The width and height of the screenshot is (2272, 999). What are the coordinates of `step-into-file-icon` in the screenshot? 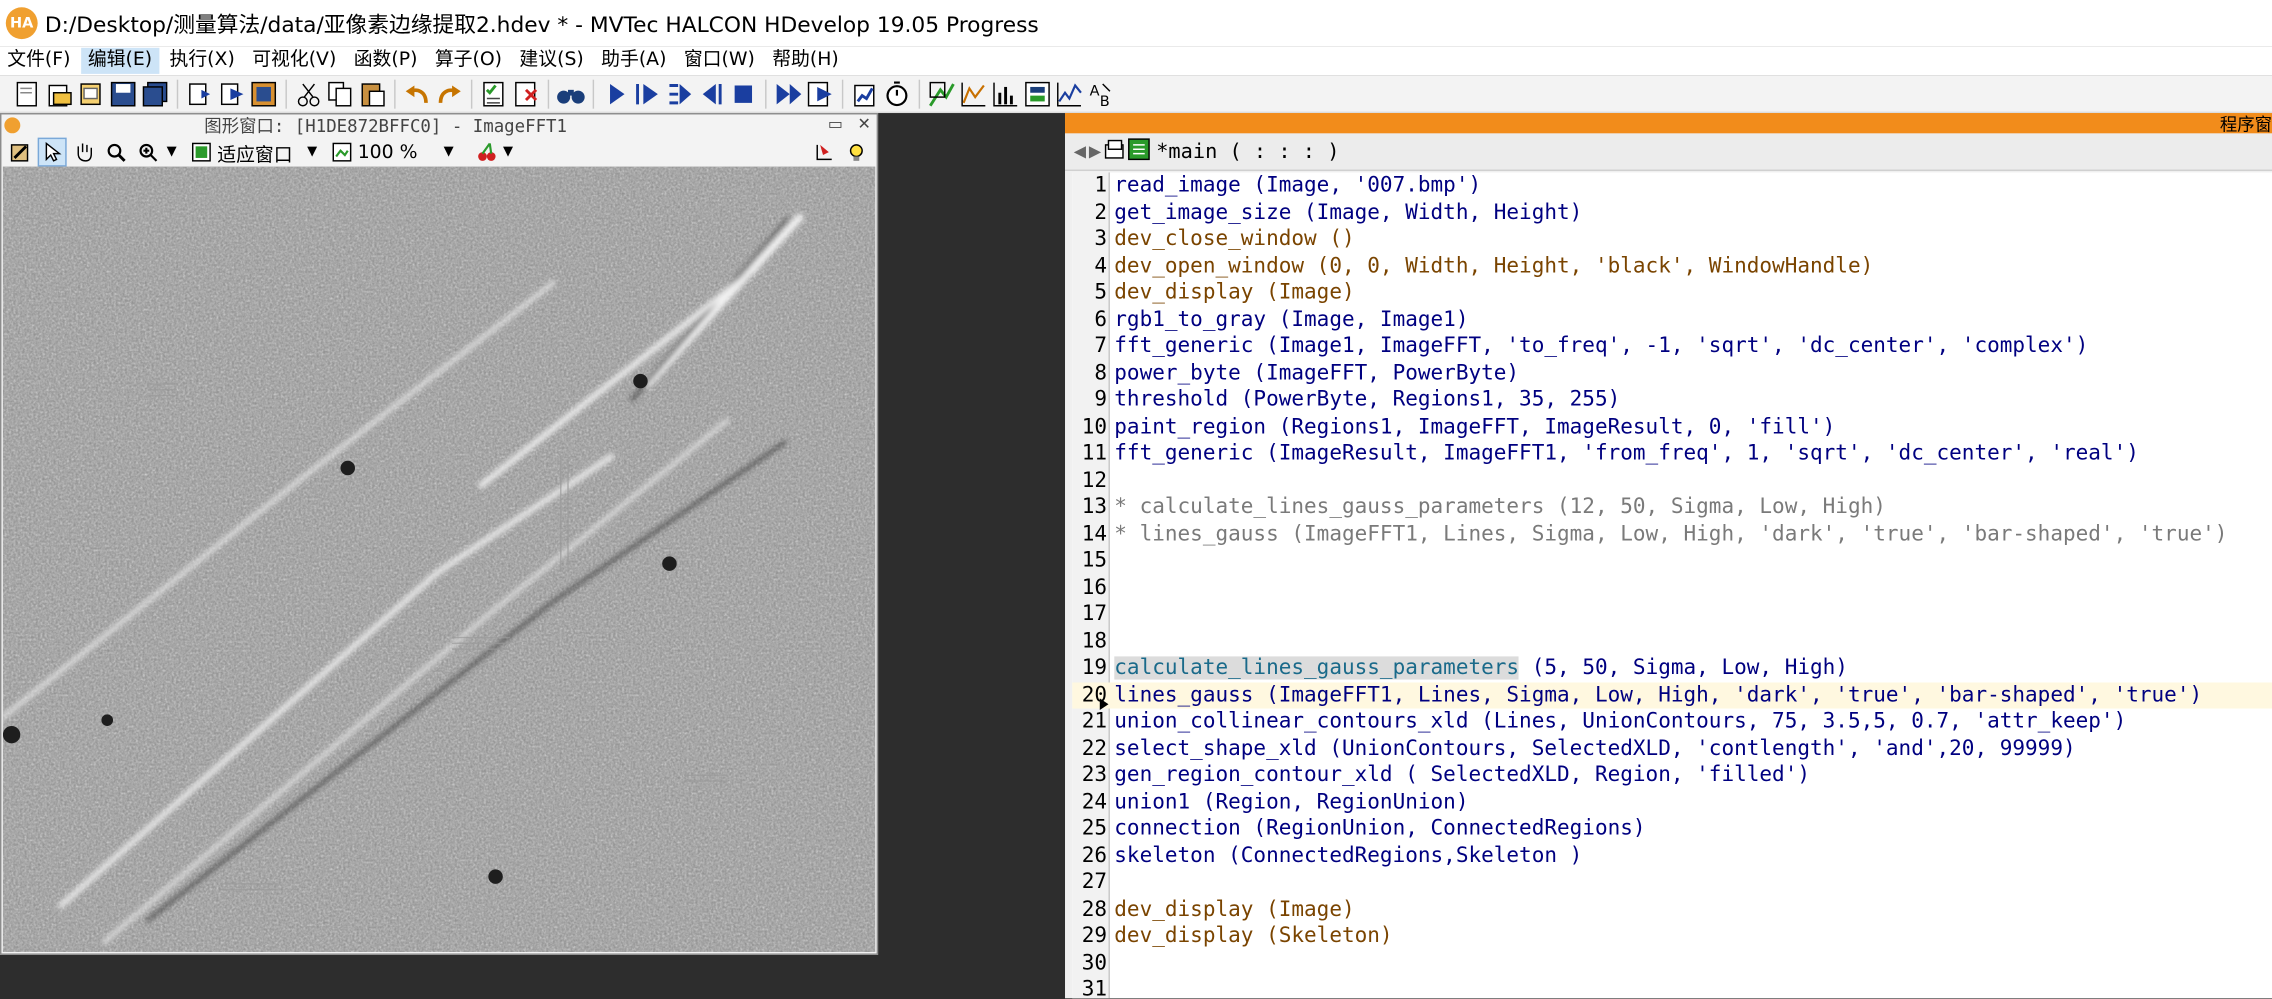 It's located at (199, 93).